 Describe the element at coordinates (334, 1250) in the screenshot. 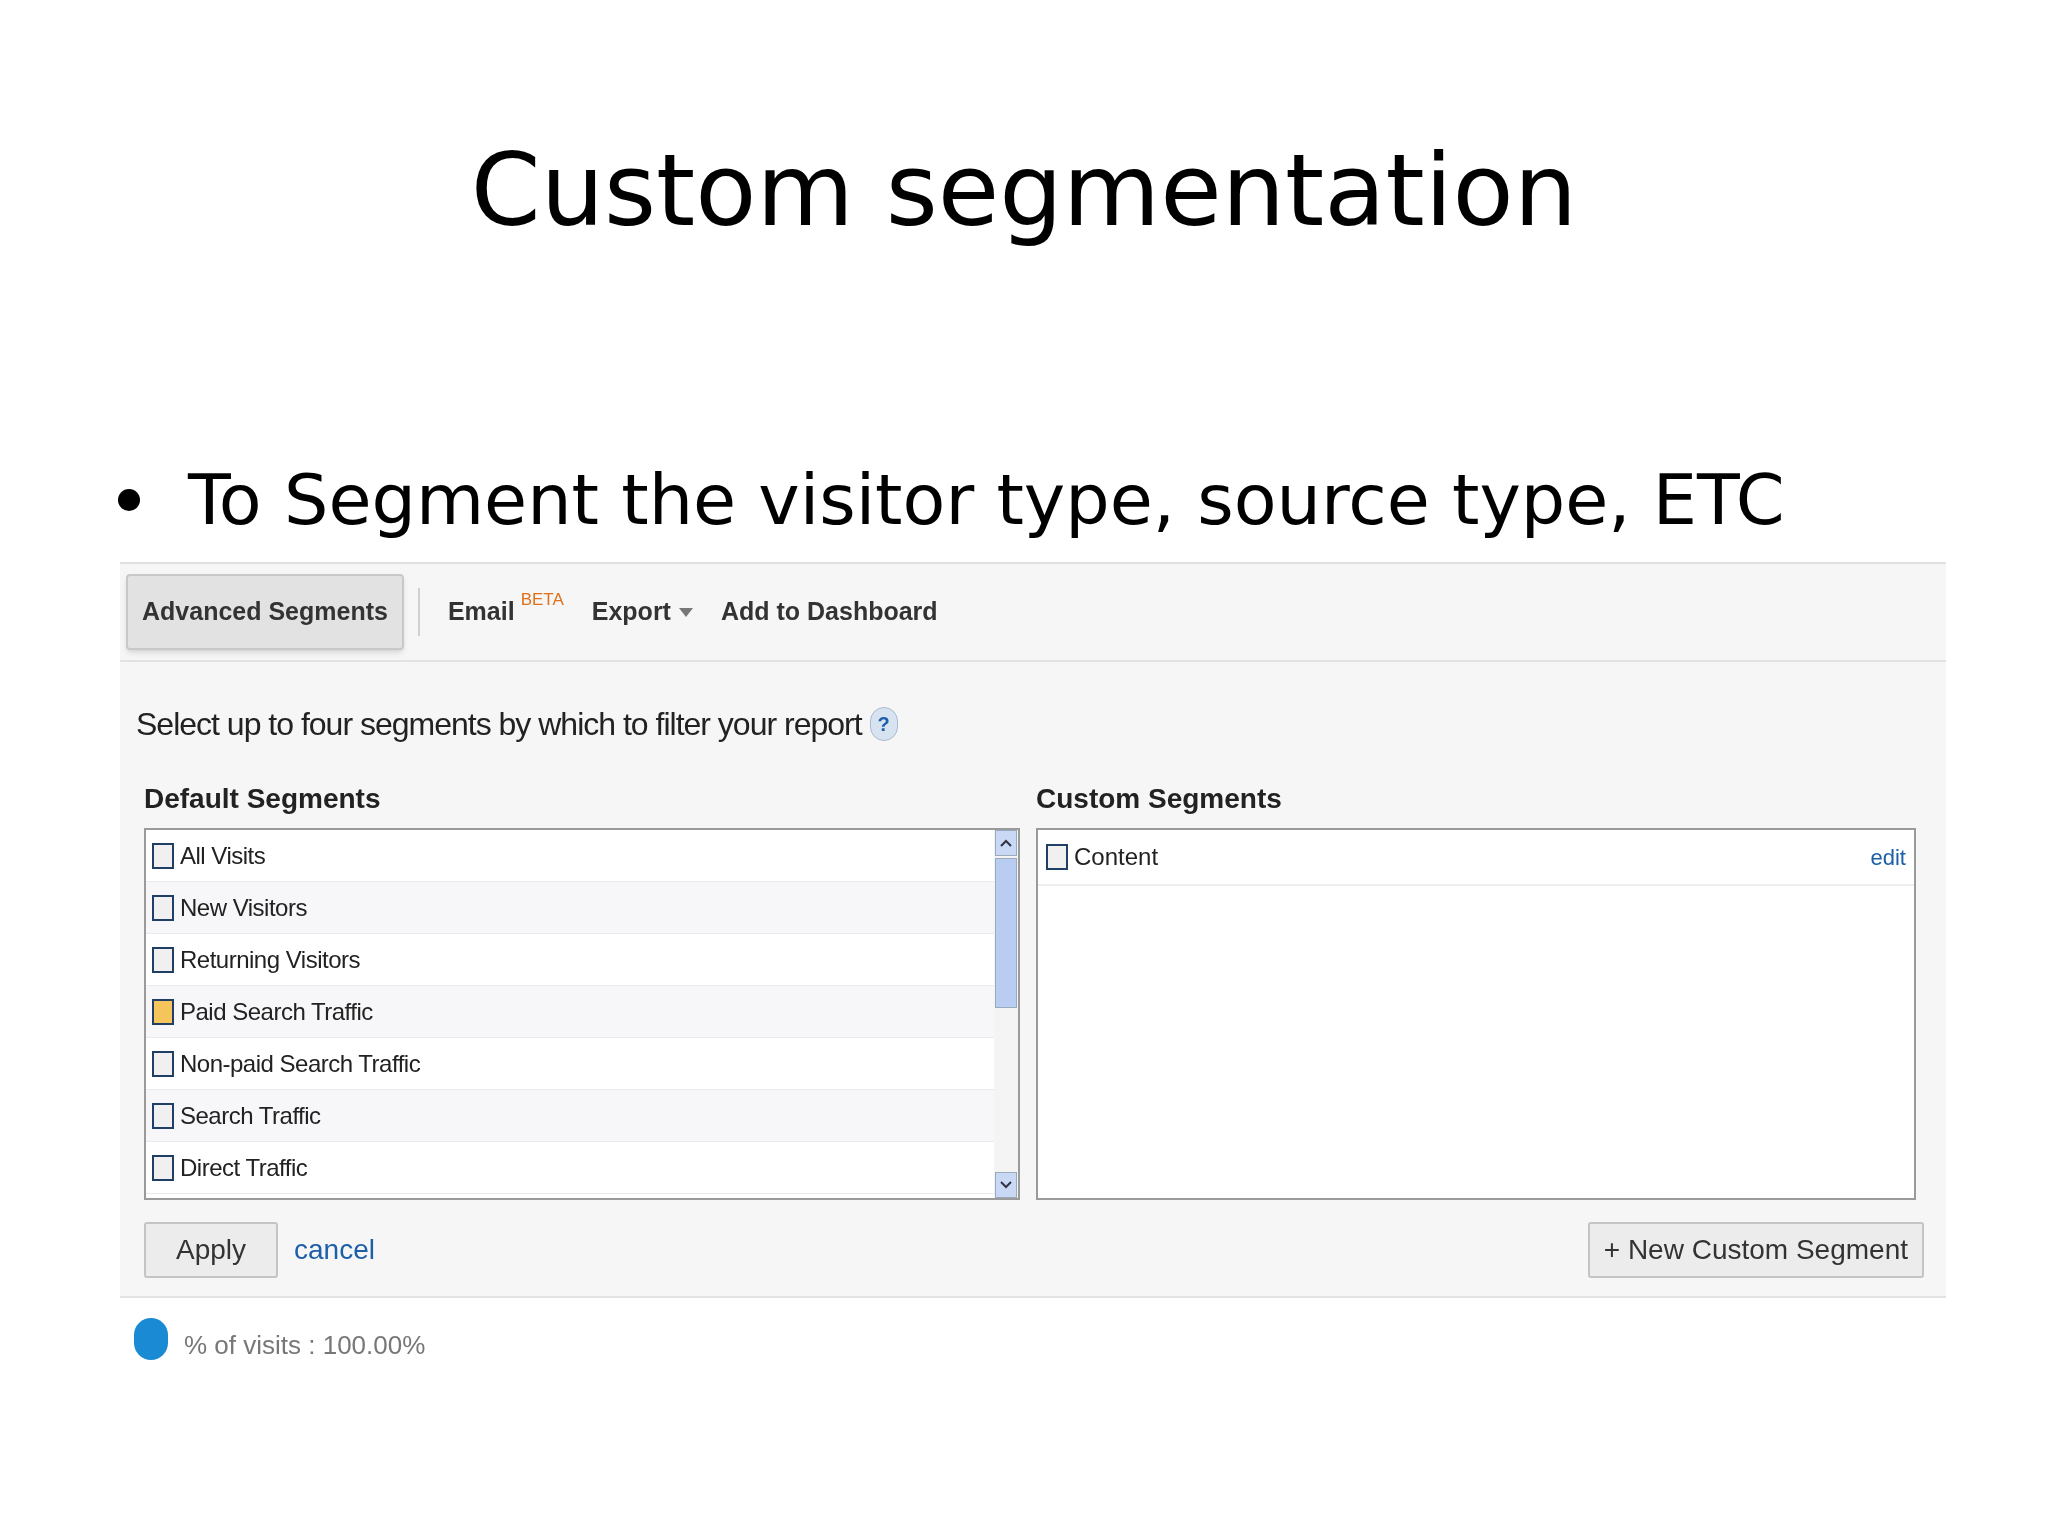

I see `cancel-link: cancel` at that location.